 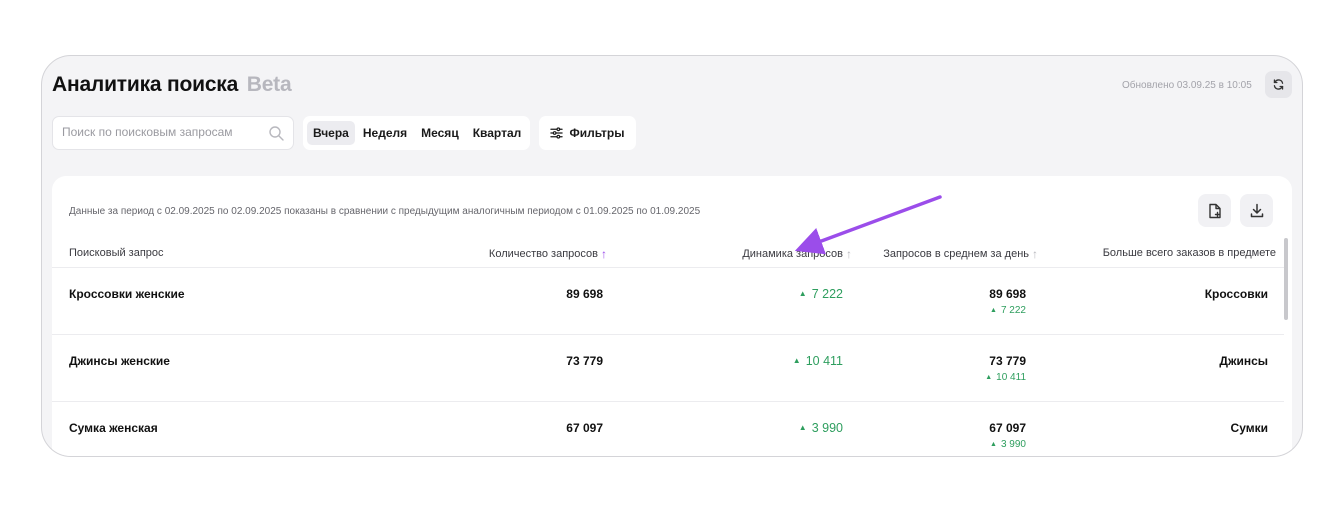 I want to click on period-week: Неделя, so click(x=385, y=133).